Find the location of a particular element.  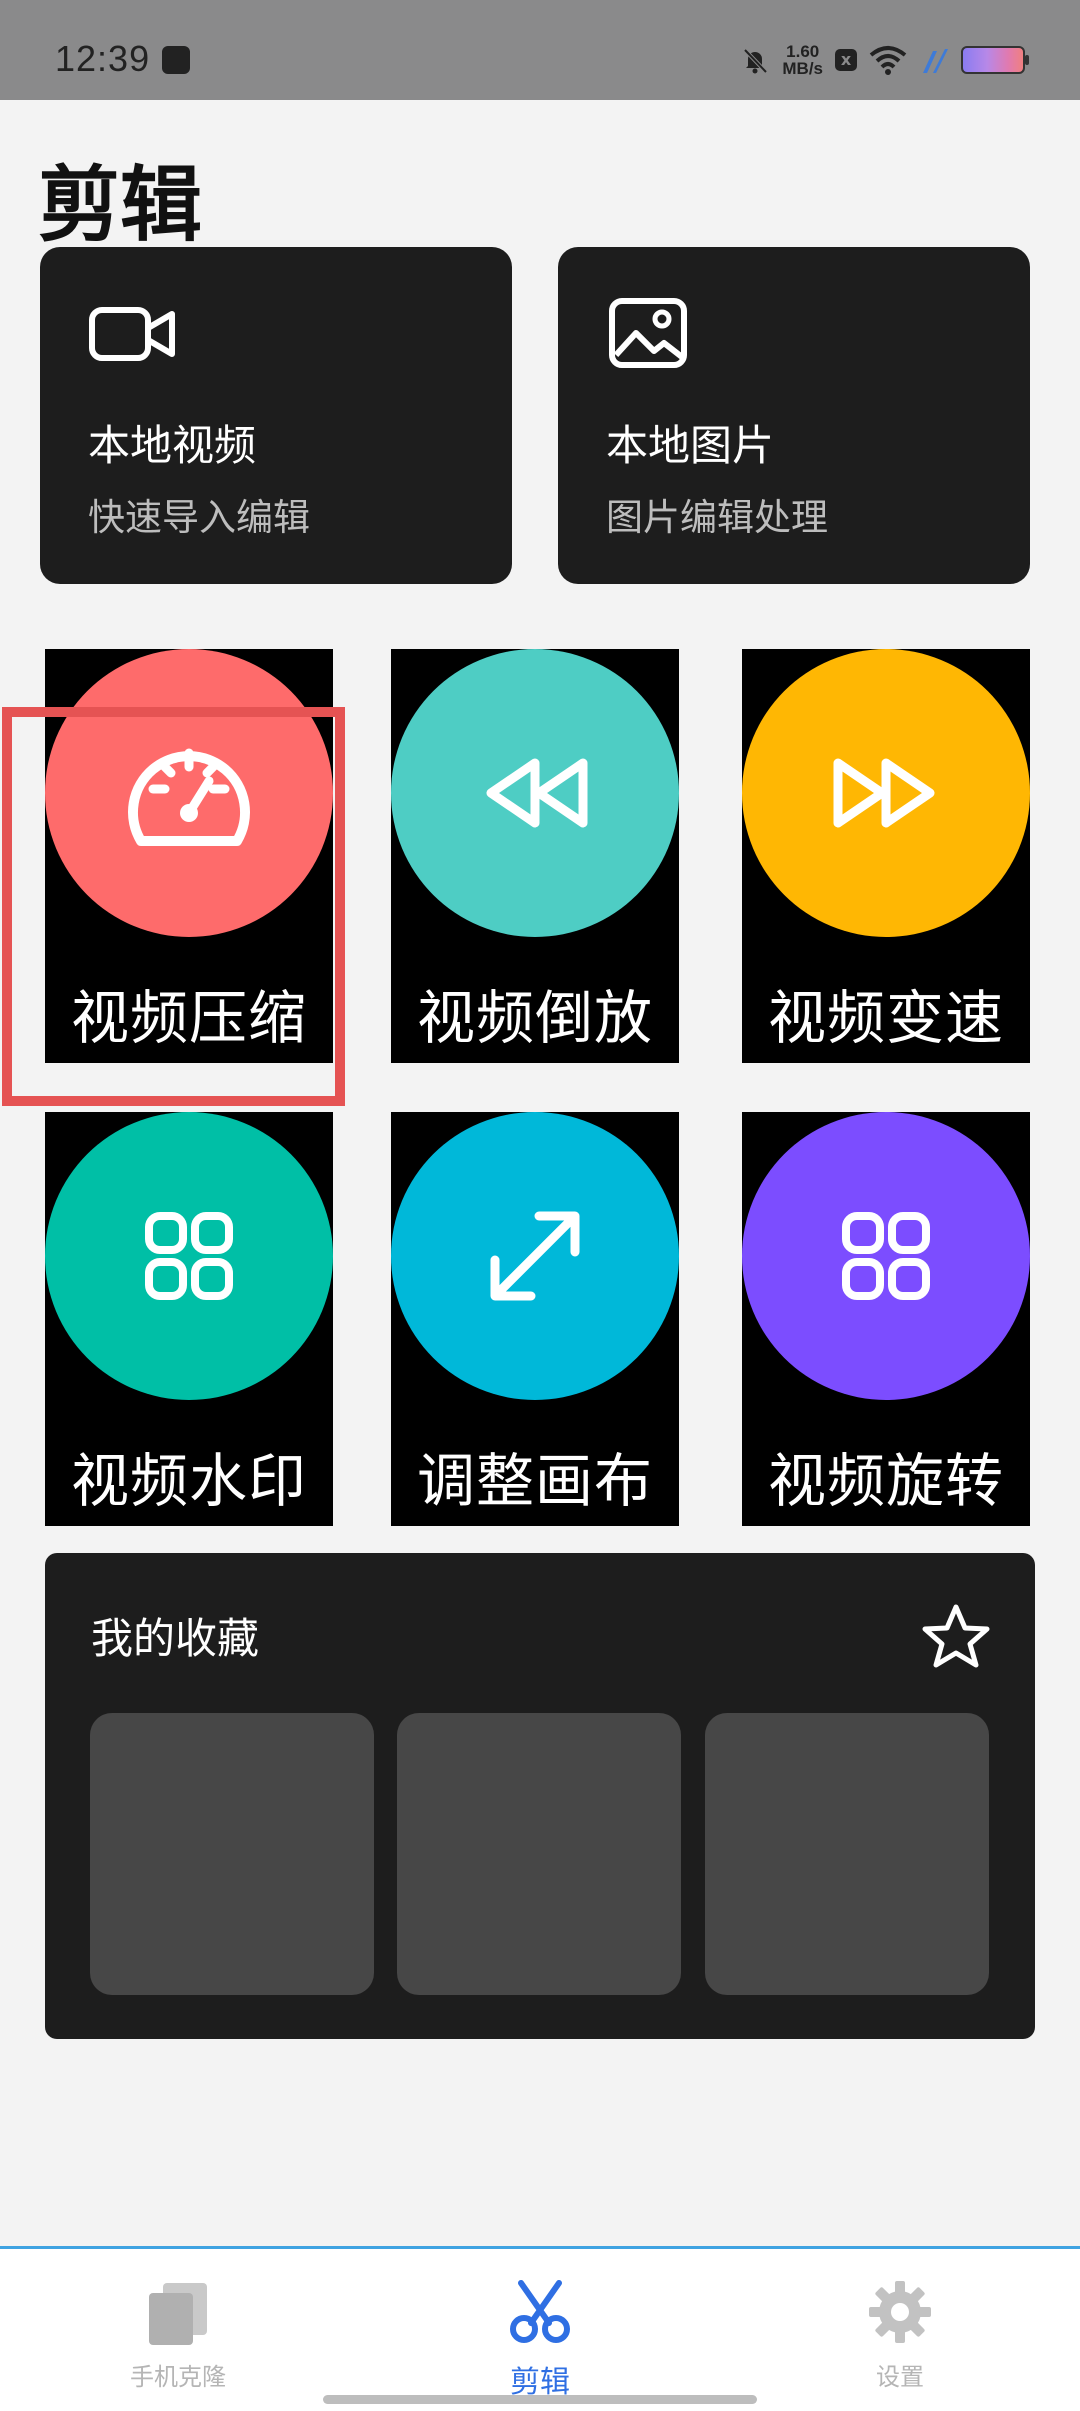

net-speed-unit: MB/s is located at coordinates (802, 68).